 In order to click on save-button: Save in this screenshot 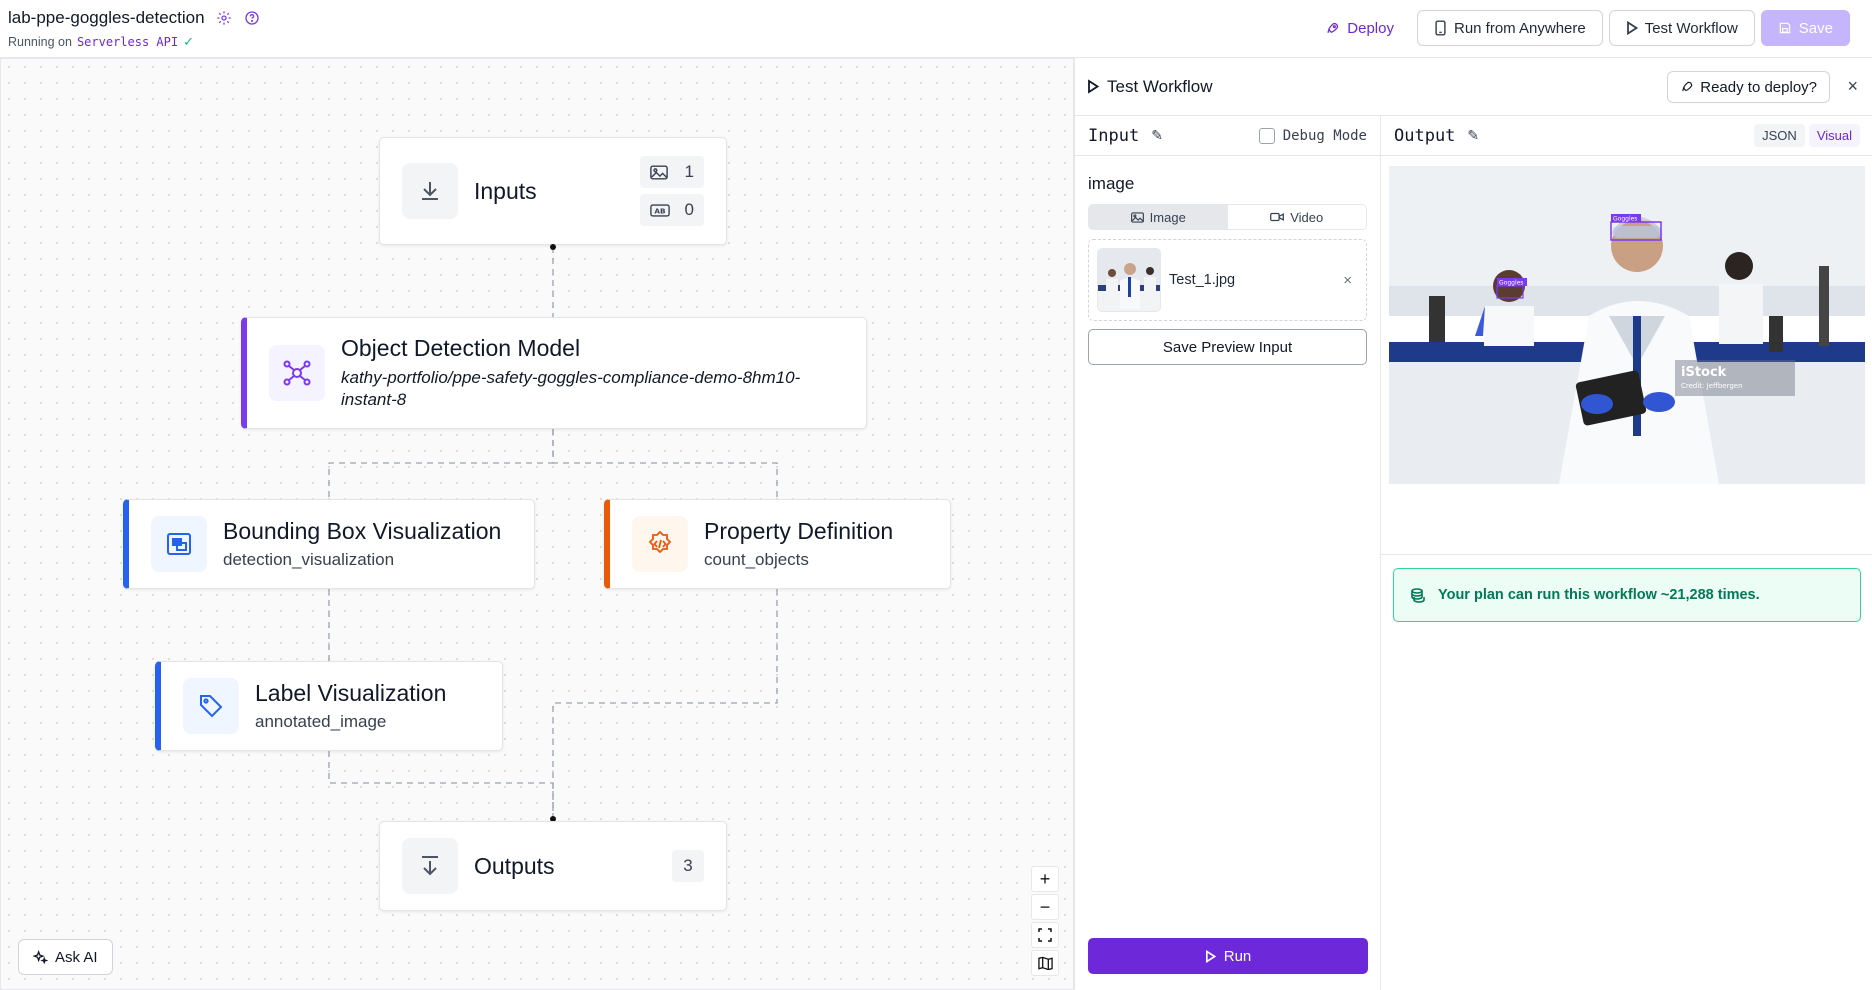, I will do `click(1805, 28)`.